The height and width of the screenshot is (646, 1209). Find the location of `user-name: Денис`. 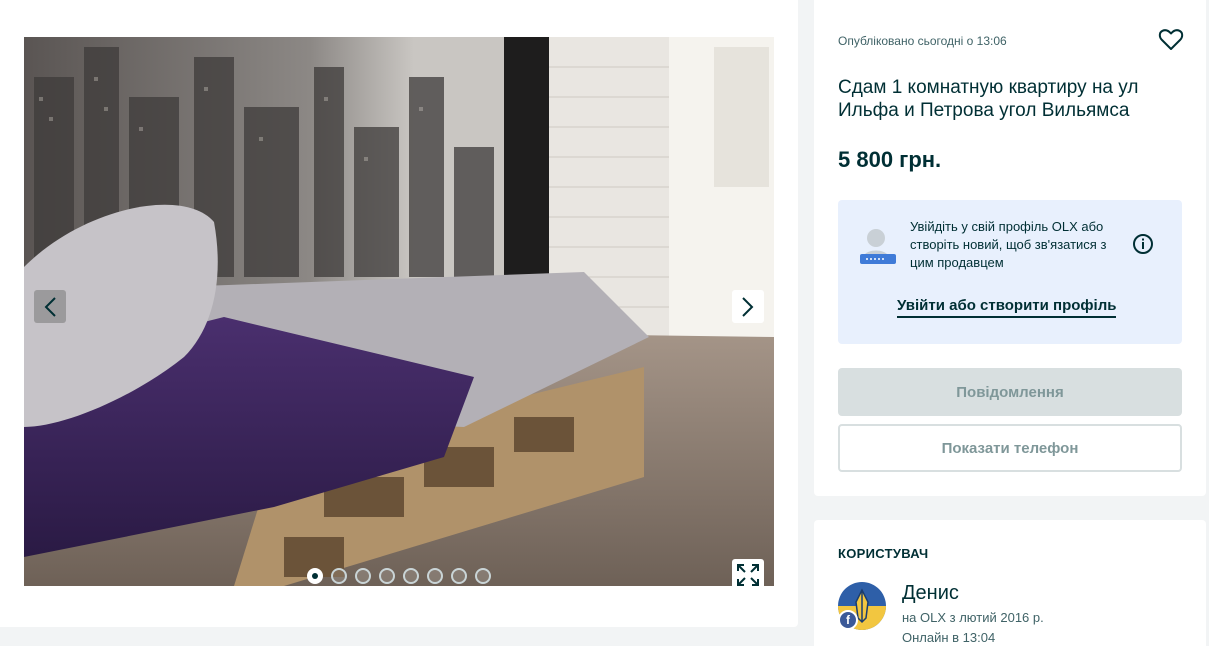

user-name: Денис is located at coordinates (930, 593).